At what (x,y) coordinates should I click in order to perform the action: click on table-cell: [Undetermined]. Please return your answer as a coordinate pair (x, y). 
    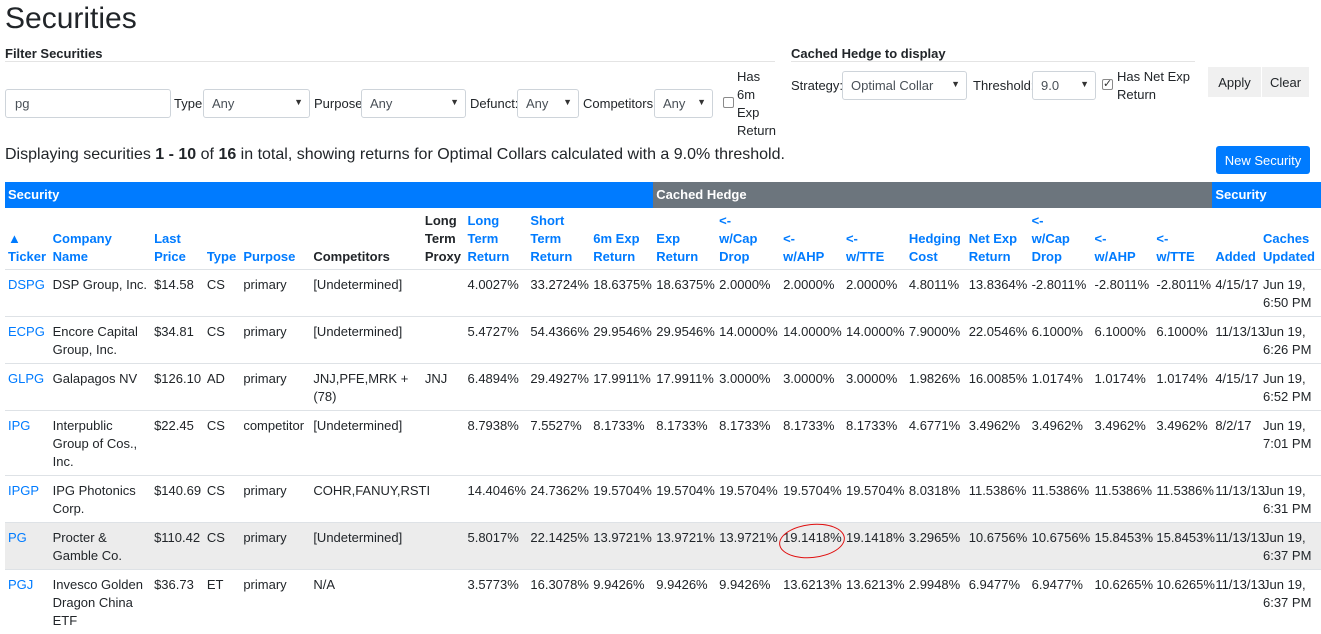
    Looking at the image, I should click on (366, 443).